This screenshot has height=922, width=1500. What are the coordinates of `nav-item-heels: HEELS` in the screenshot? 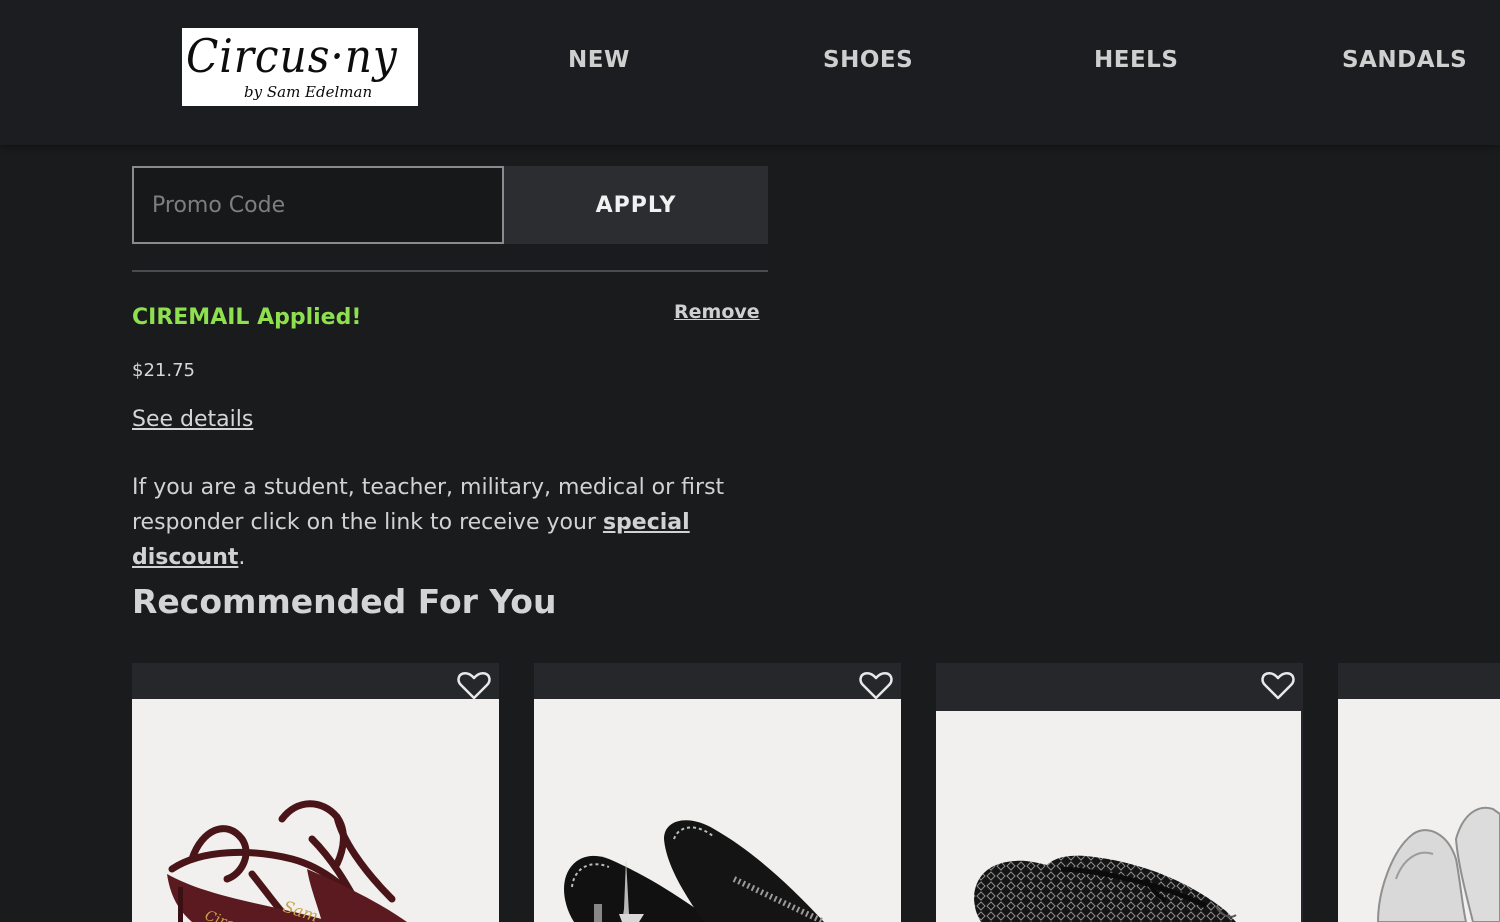 It's located at (1136, 60).